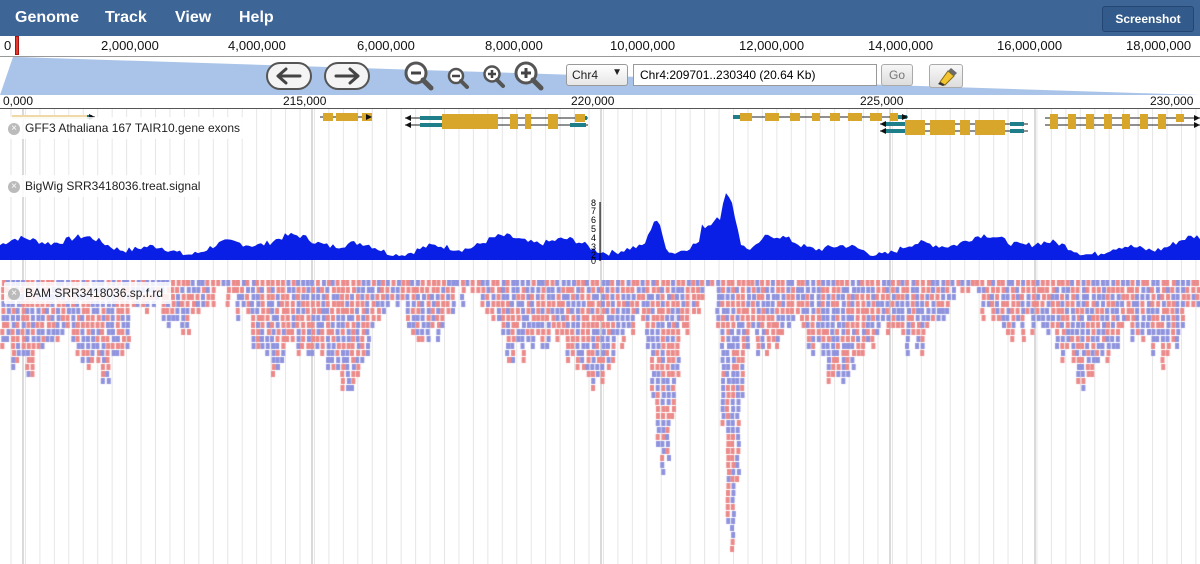 This screenshot has height=564, width=1200. I want to click on highlight-button, so click(946, 76).